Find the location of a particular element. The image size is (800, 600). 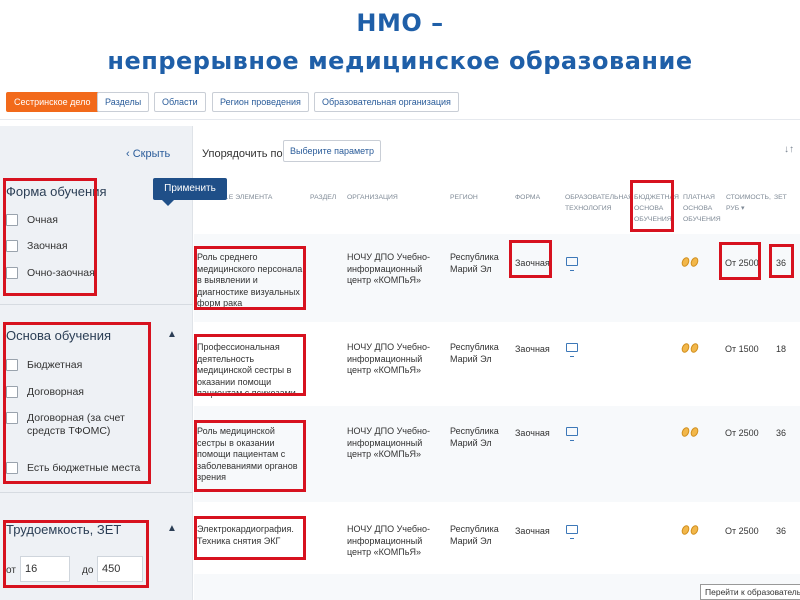

sort-direction-icon: ↓↑ is located at coordinates (789, 149).